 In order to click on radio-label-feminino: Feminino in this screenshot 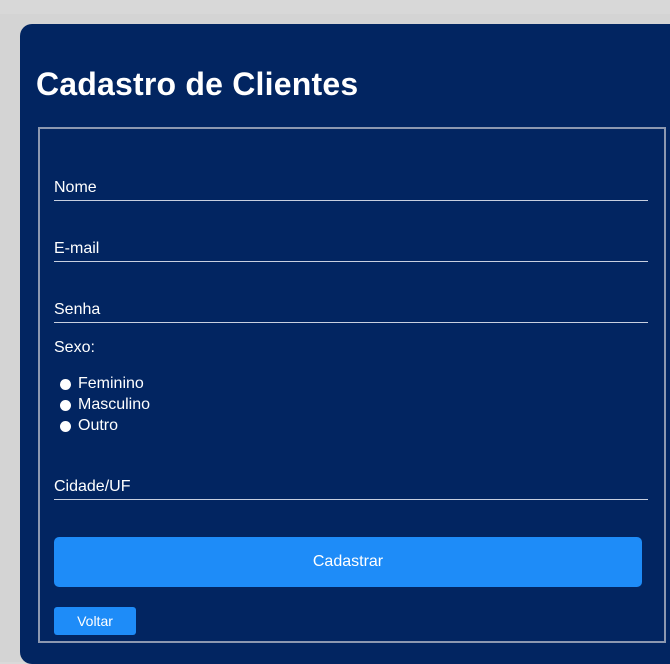, I will do `click(111, 383)`.